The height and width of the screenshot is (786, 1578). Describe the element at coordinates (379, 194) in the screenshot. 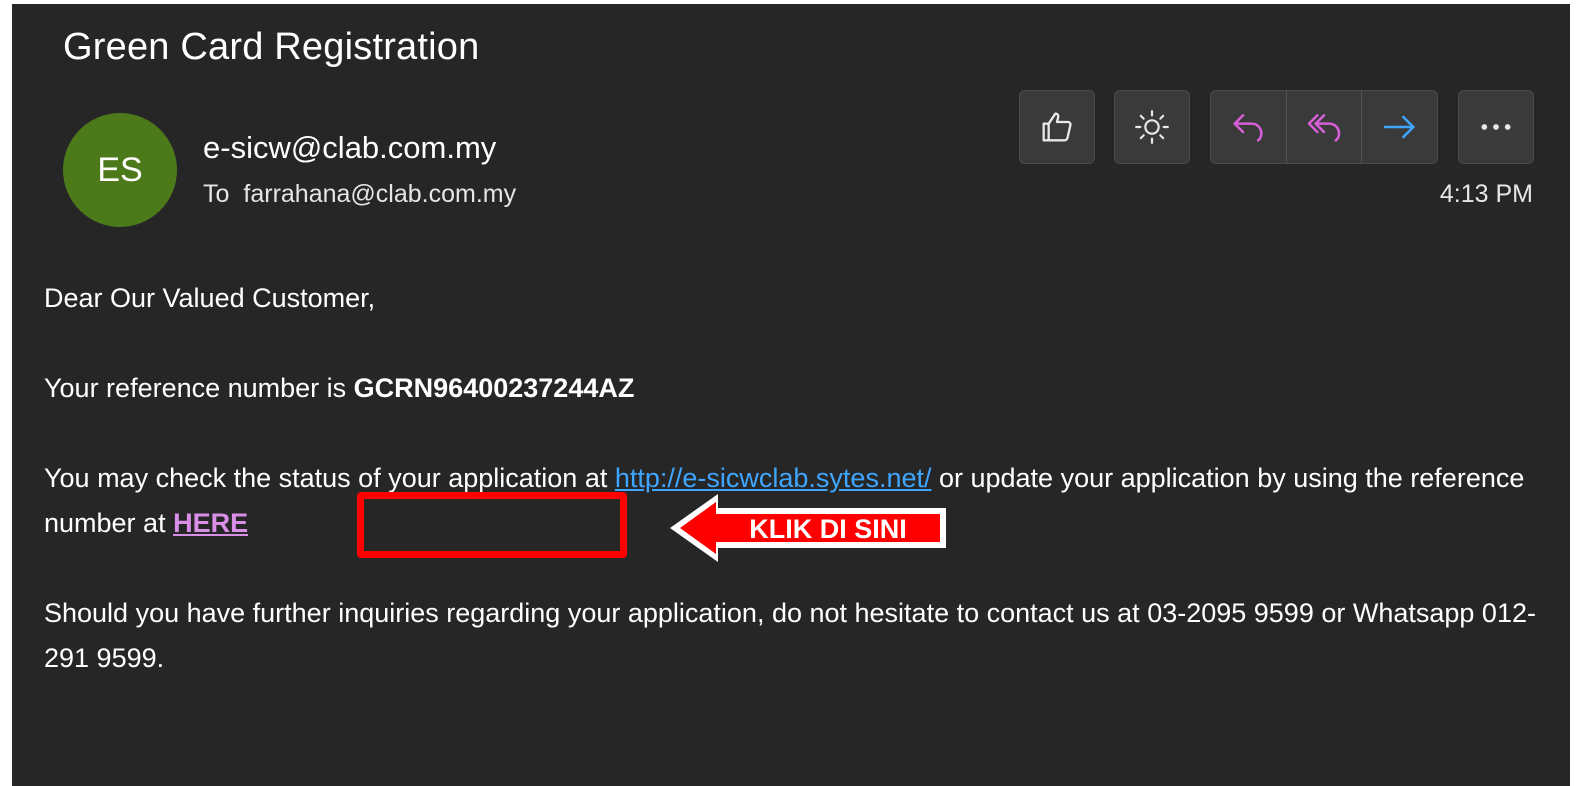

I see `recipient-address: farrahana@clab.com.my` at that location.